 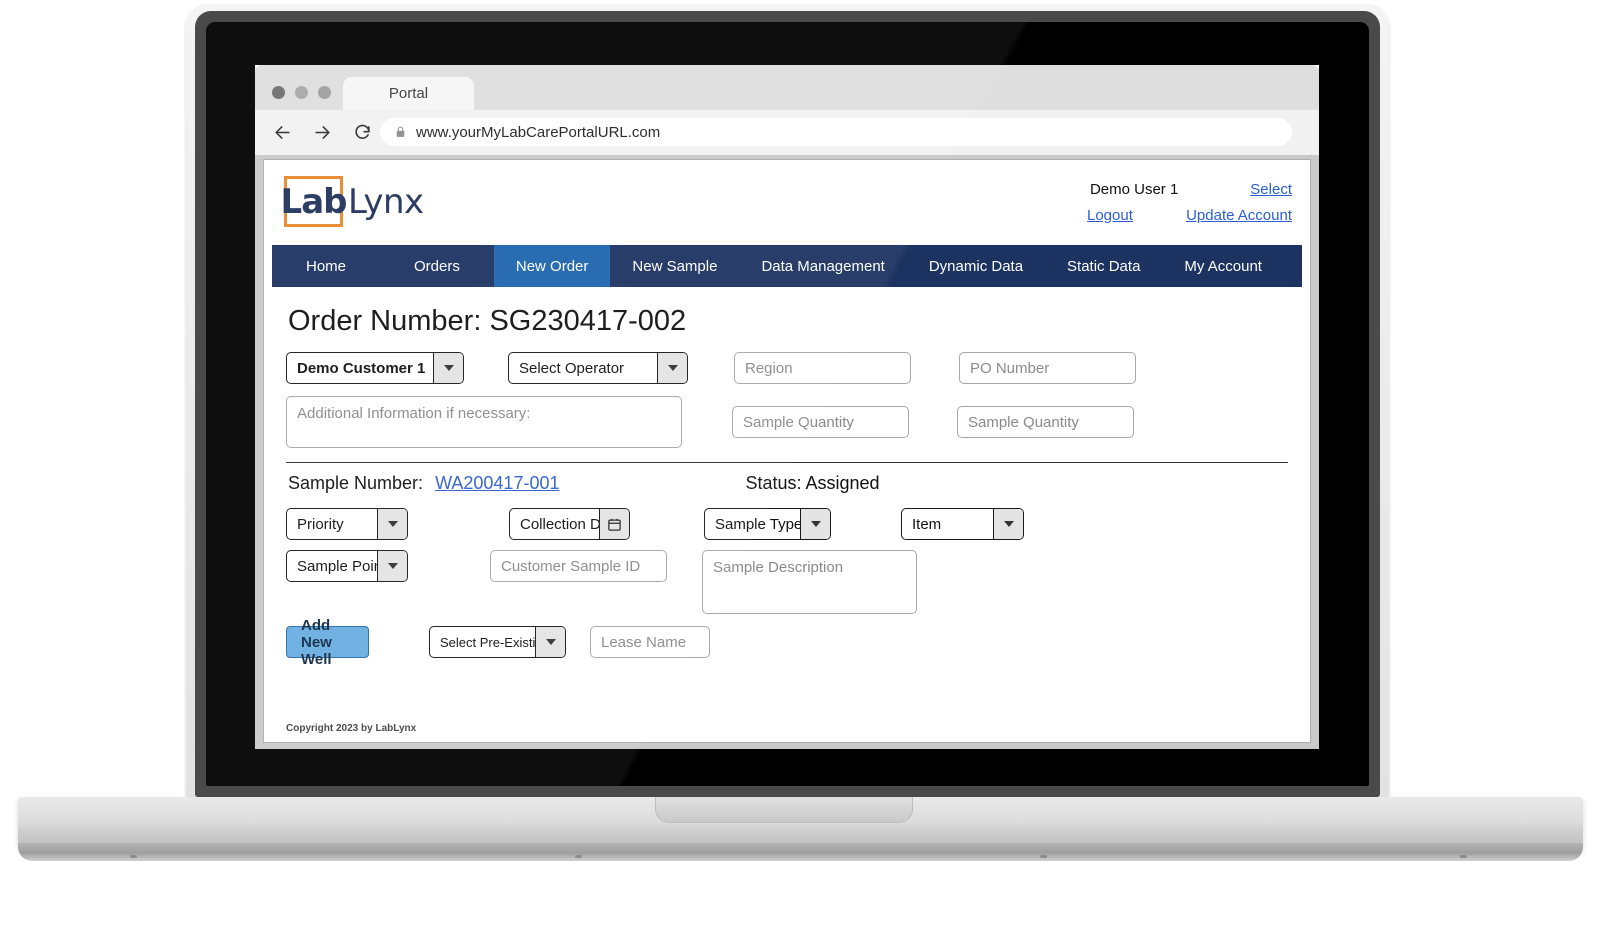 I want to click on account-row-top: Demo User 1 Select, so click(x=1137, y=189).